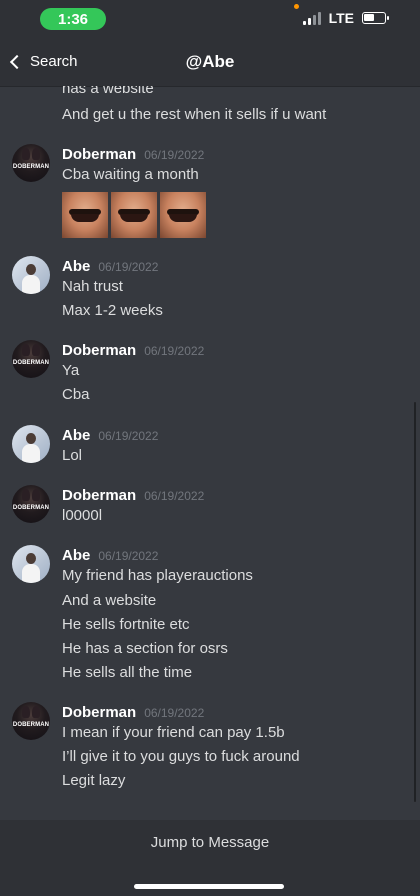  I want to click on status-time: 1:36, so click(73, 19).